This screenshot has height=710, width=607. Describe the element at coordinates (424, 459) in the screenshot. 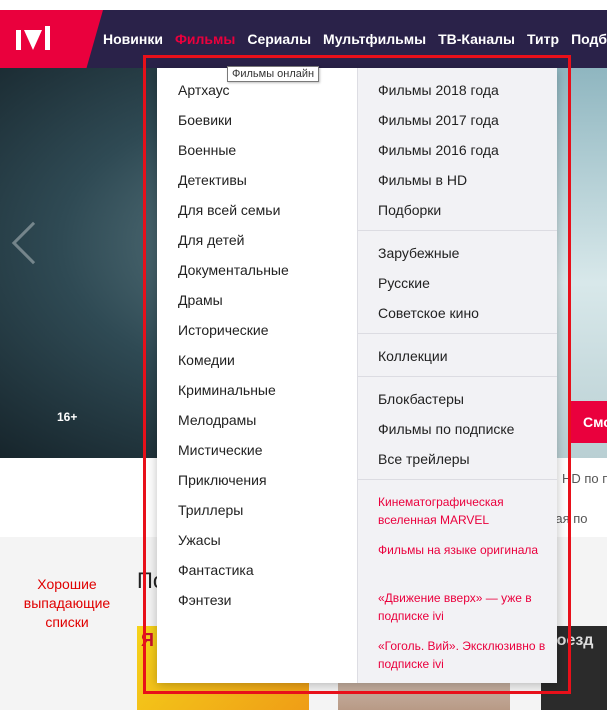

I see `menu-item-trailers: Все трейлеры` at that location.